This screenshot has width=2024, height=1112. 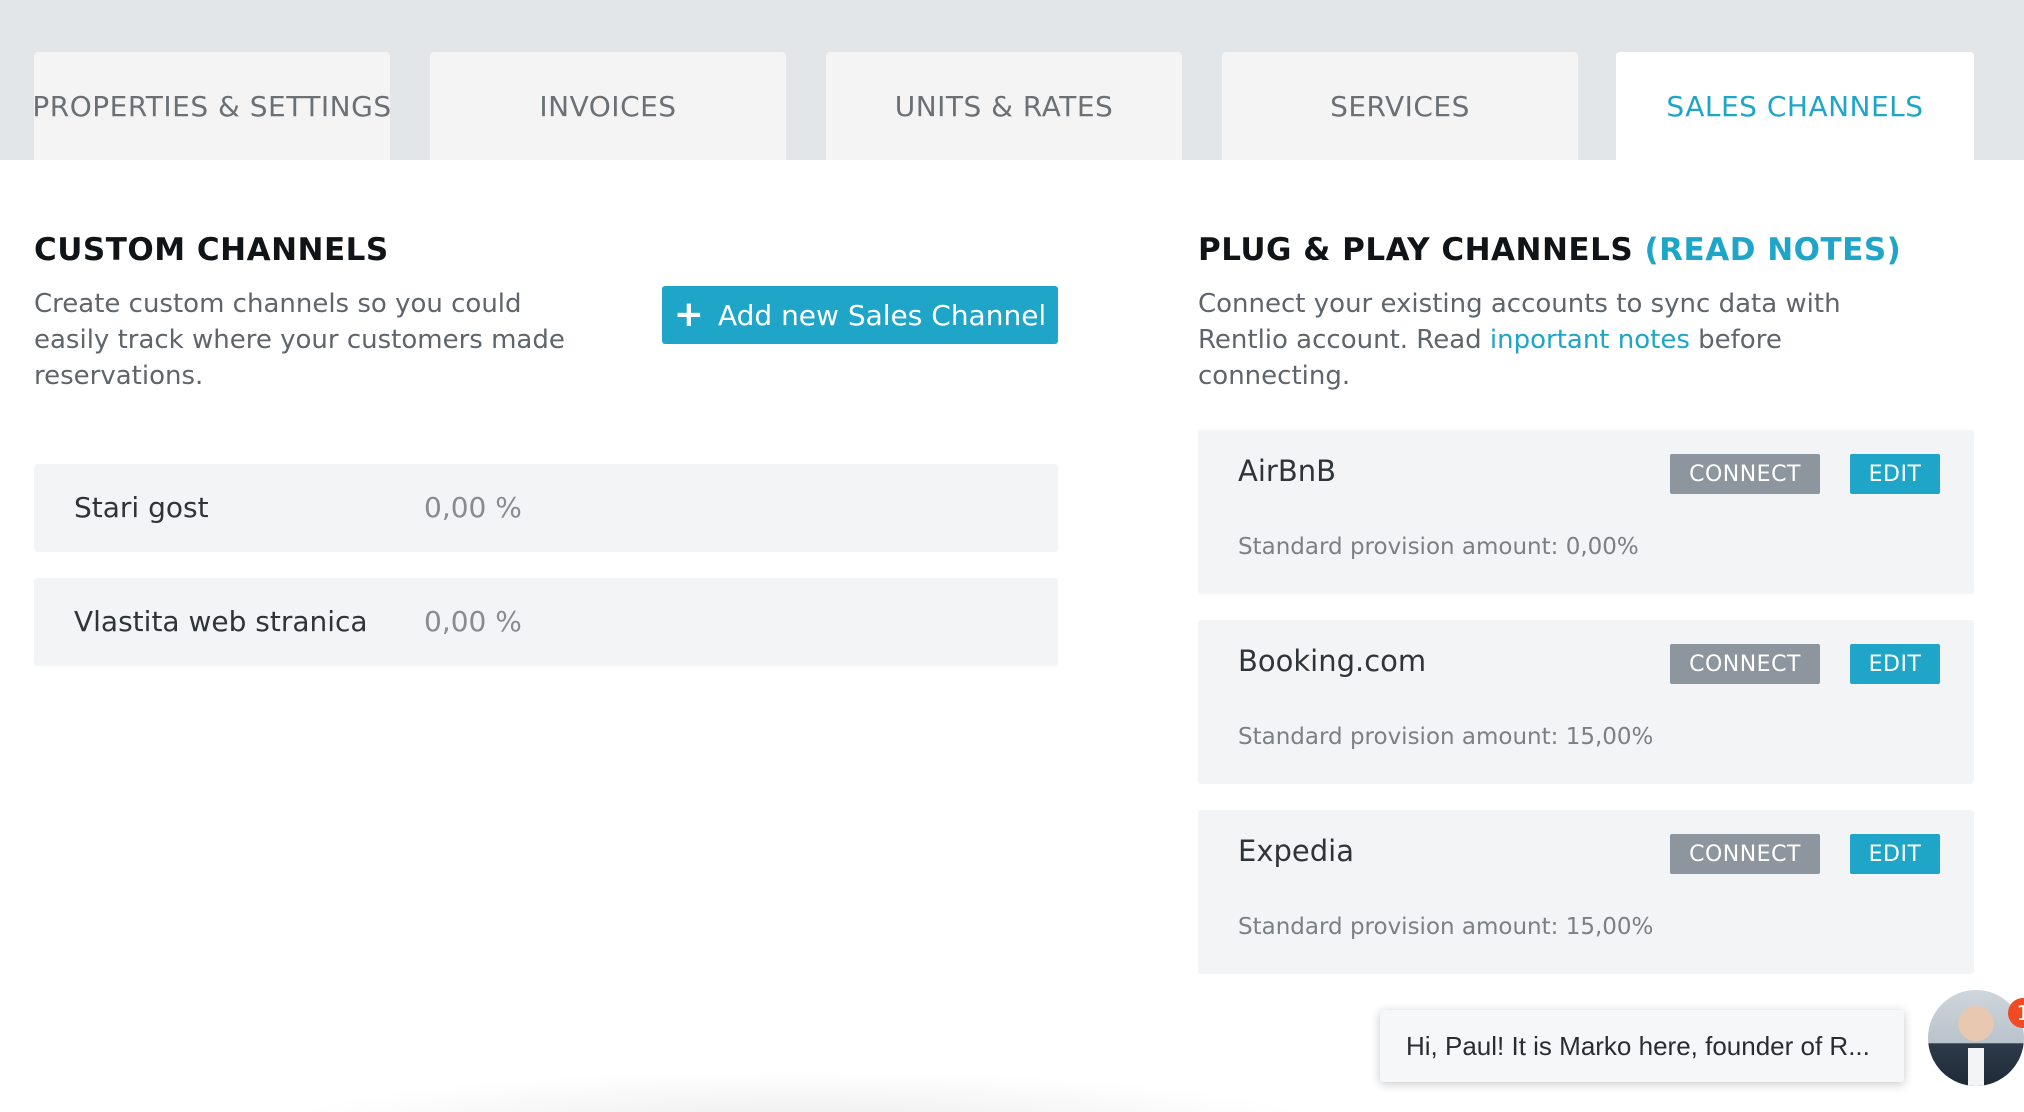 What do you see at coordinates (1332, 661) in the screenshot?
I see `channel-name: Booking.com` at bounding box center [1332, 661].